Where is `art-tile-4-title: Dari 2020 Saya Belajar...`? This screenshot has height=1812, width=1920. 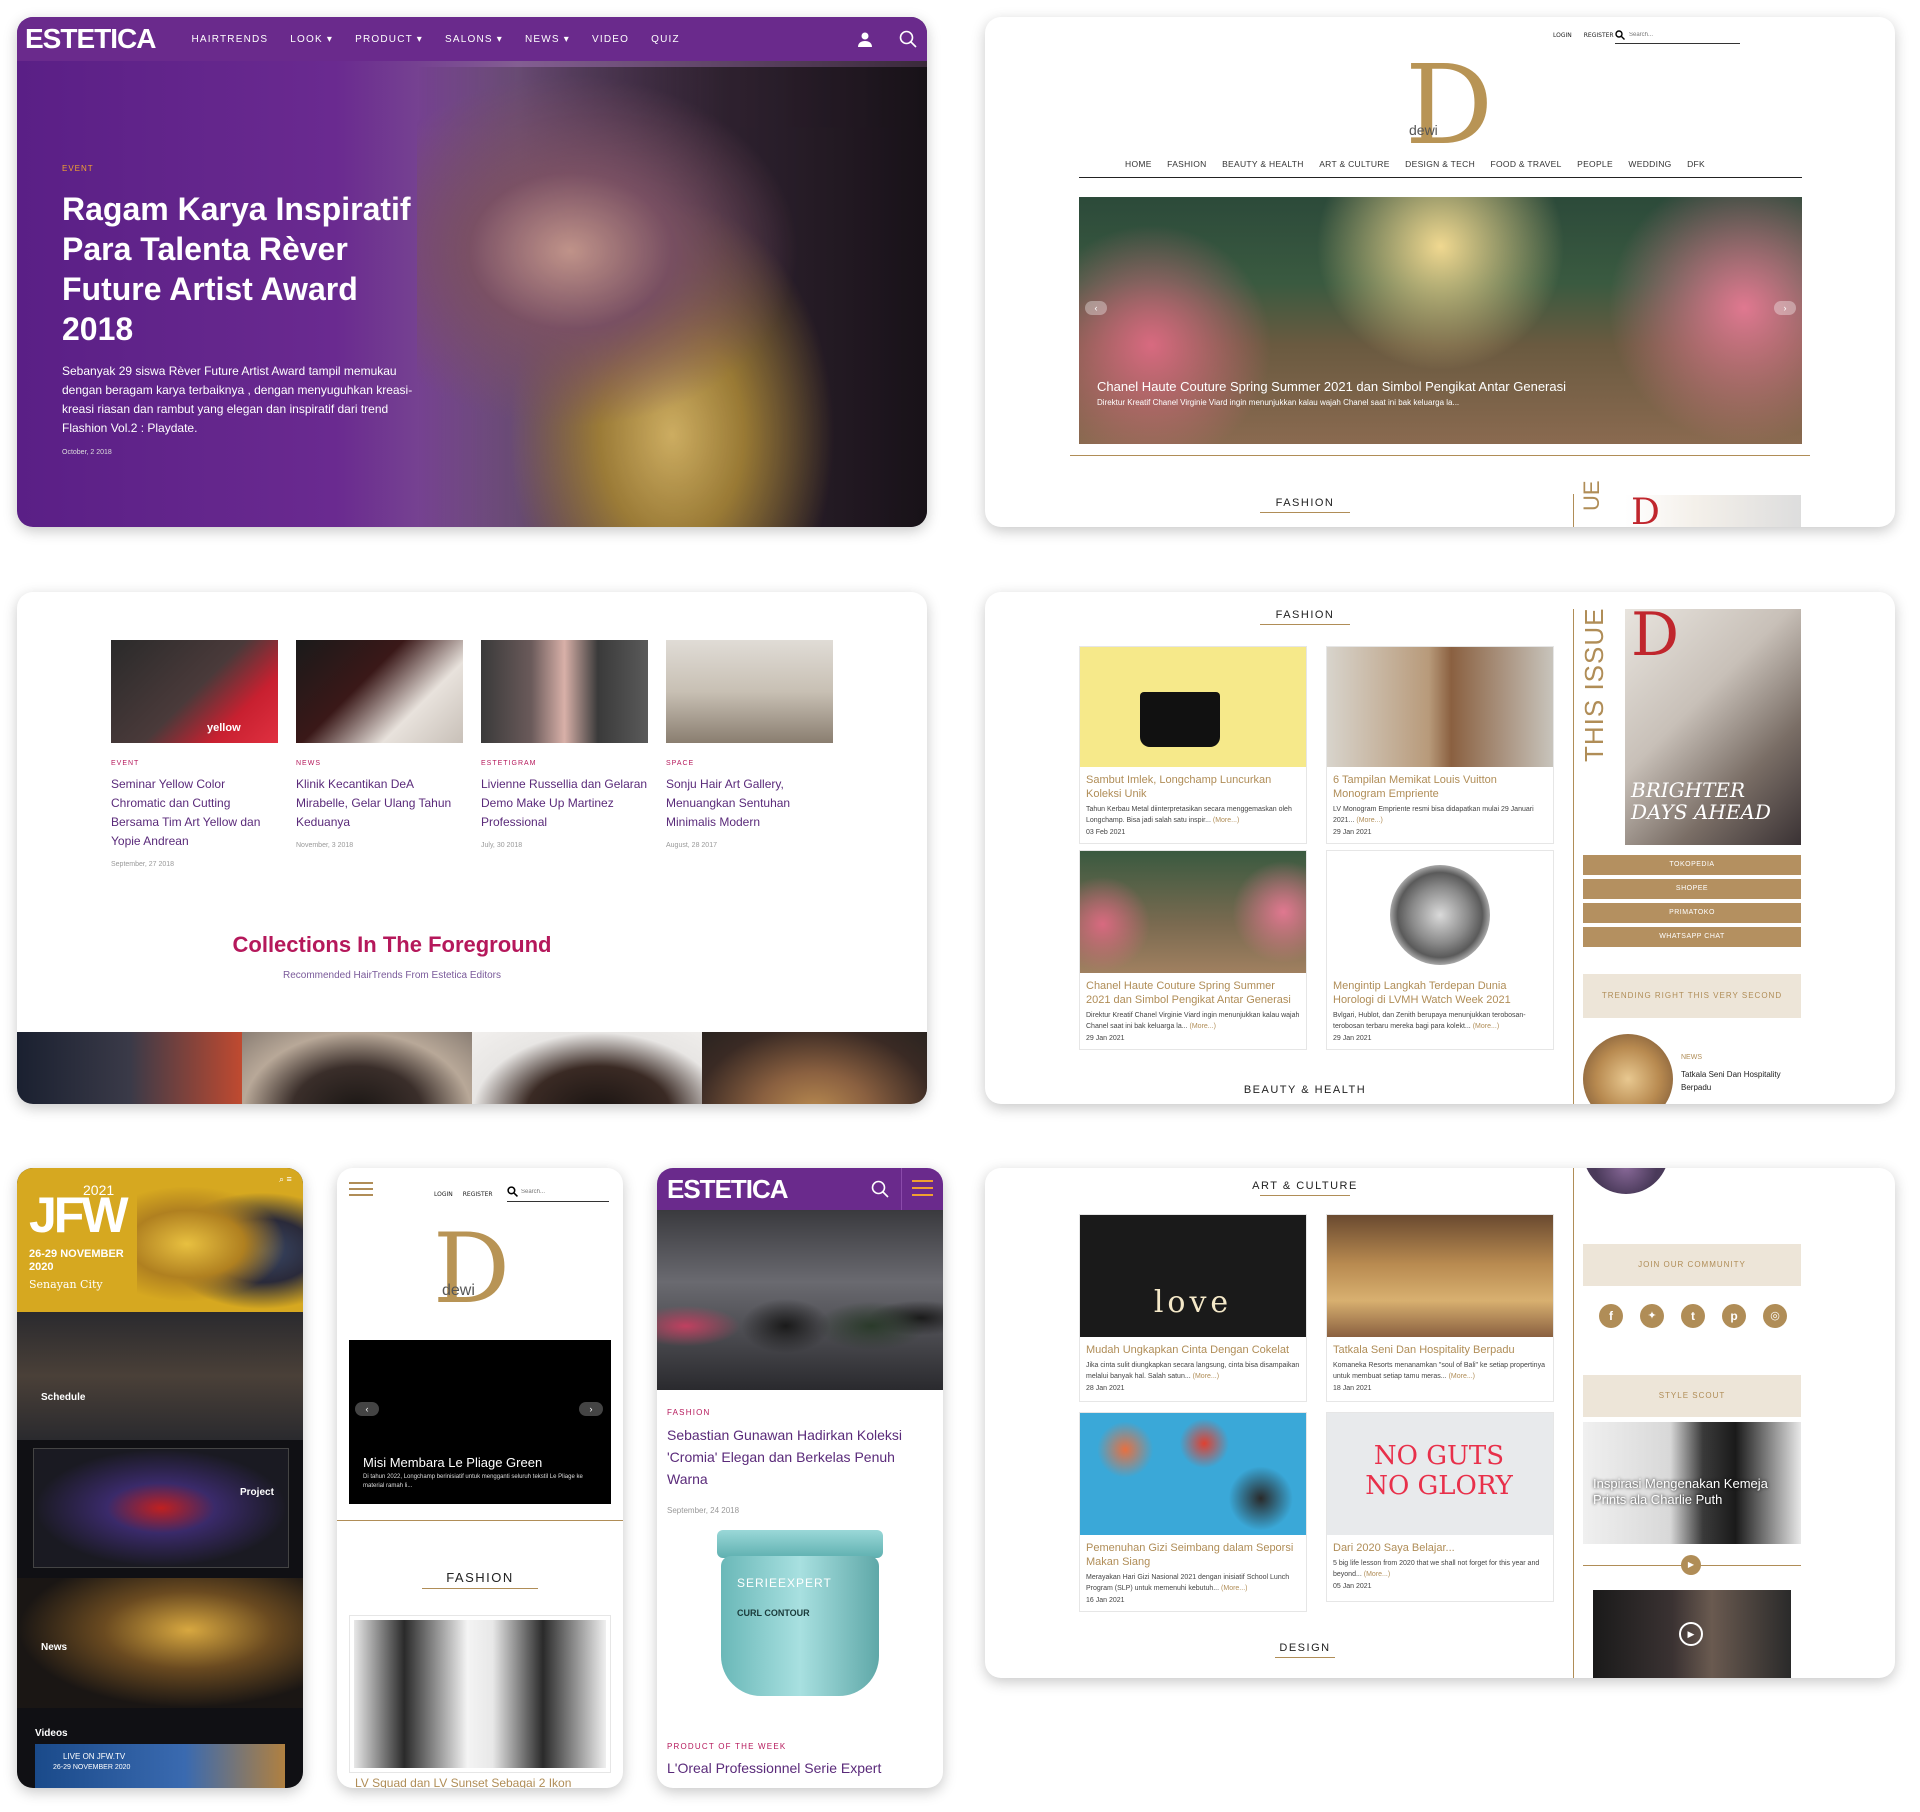
art-tile-4-title: Dari 2020 Saya Belajar... is located at coordinates (1440, 1545).